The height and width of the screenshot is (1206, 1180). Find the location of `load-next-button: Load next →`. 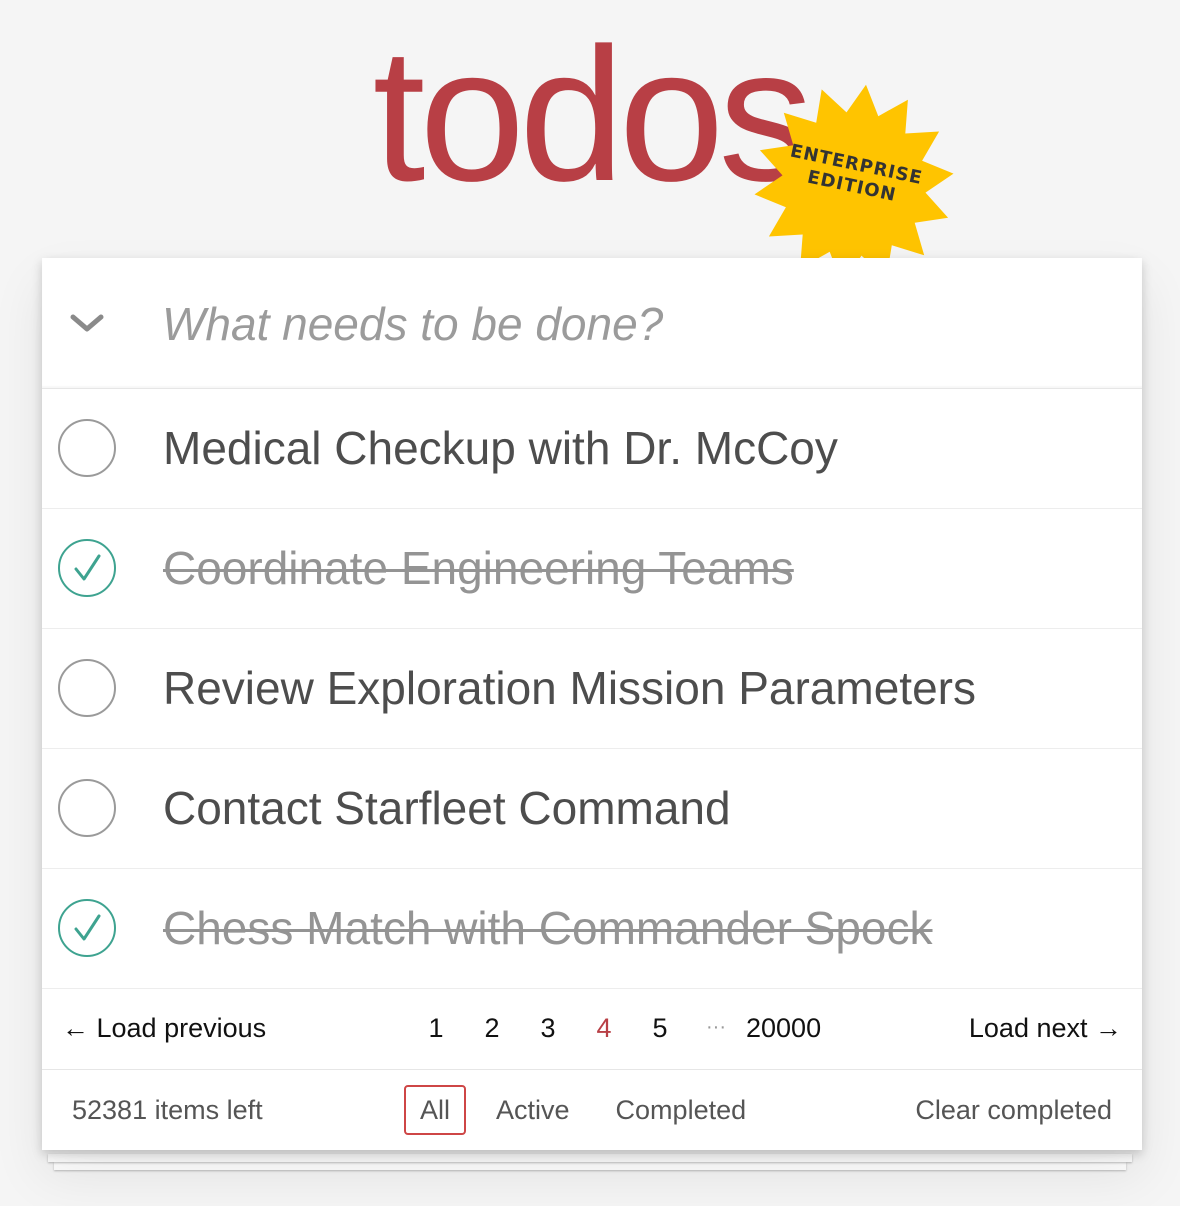

load-next-button: Load next → is located at coordinates (1045, 1028).